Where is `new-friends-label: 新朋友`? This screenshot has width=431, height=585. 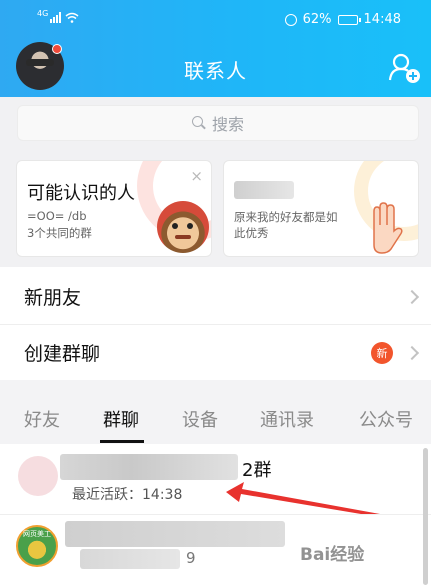 new-friends-label: 新朋友 is located at coordinates (53, 298).